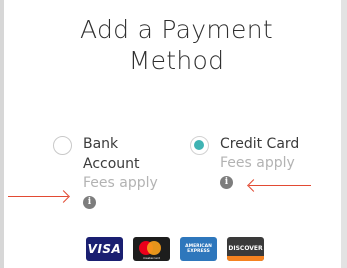 The height and width of the screenshot is (268, 347). What do you see at coordinates (101, 144) in the screenshot?
I see `bank-account-label-line1: Bank` at bounding box center [101, 144].